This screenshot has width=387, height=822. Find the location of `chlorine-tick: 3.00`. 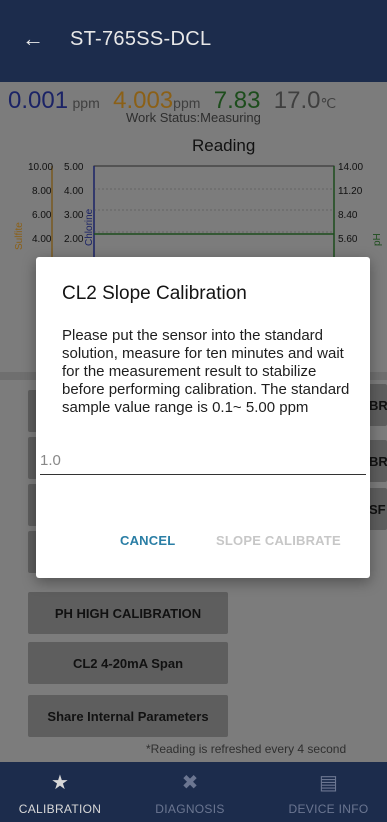

chlorine-tick: 3.00 is located at coordinates (74, 215).